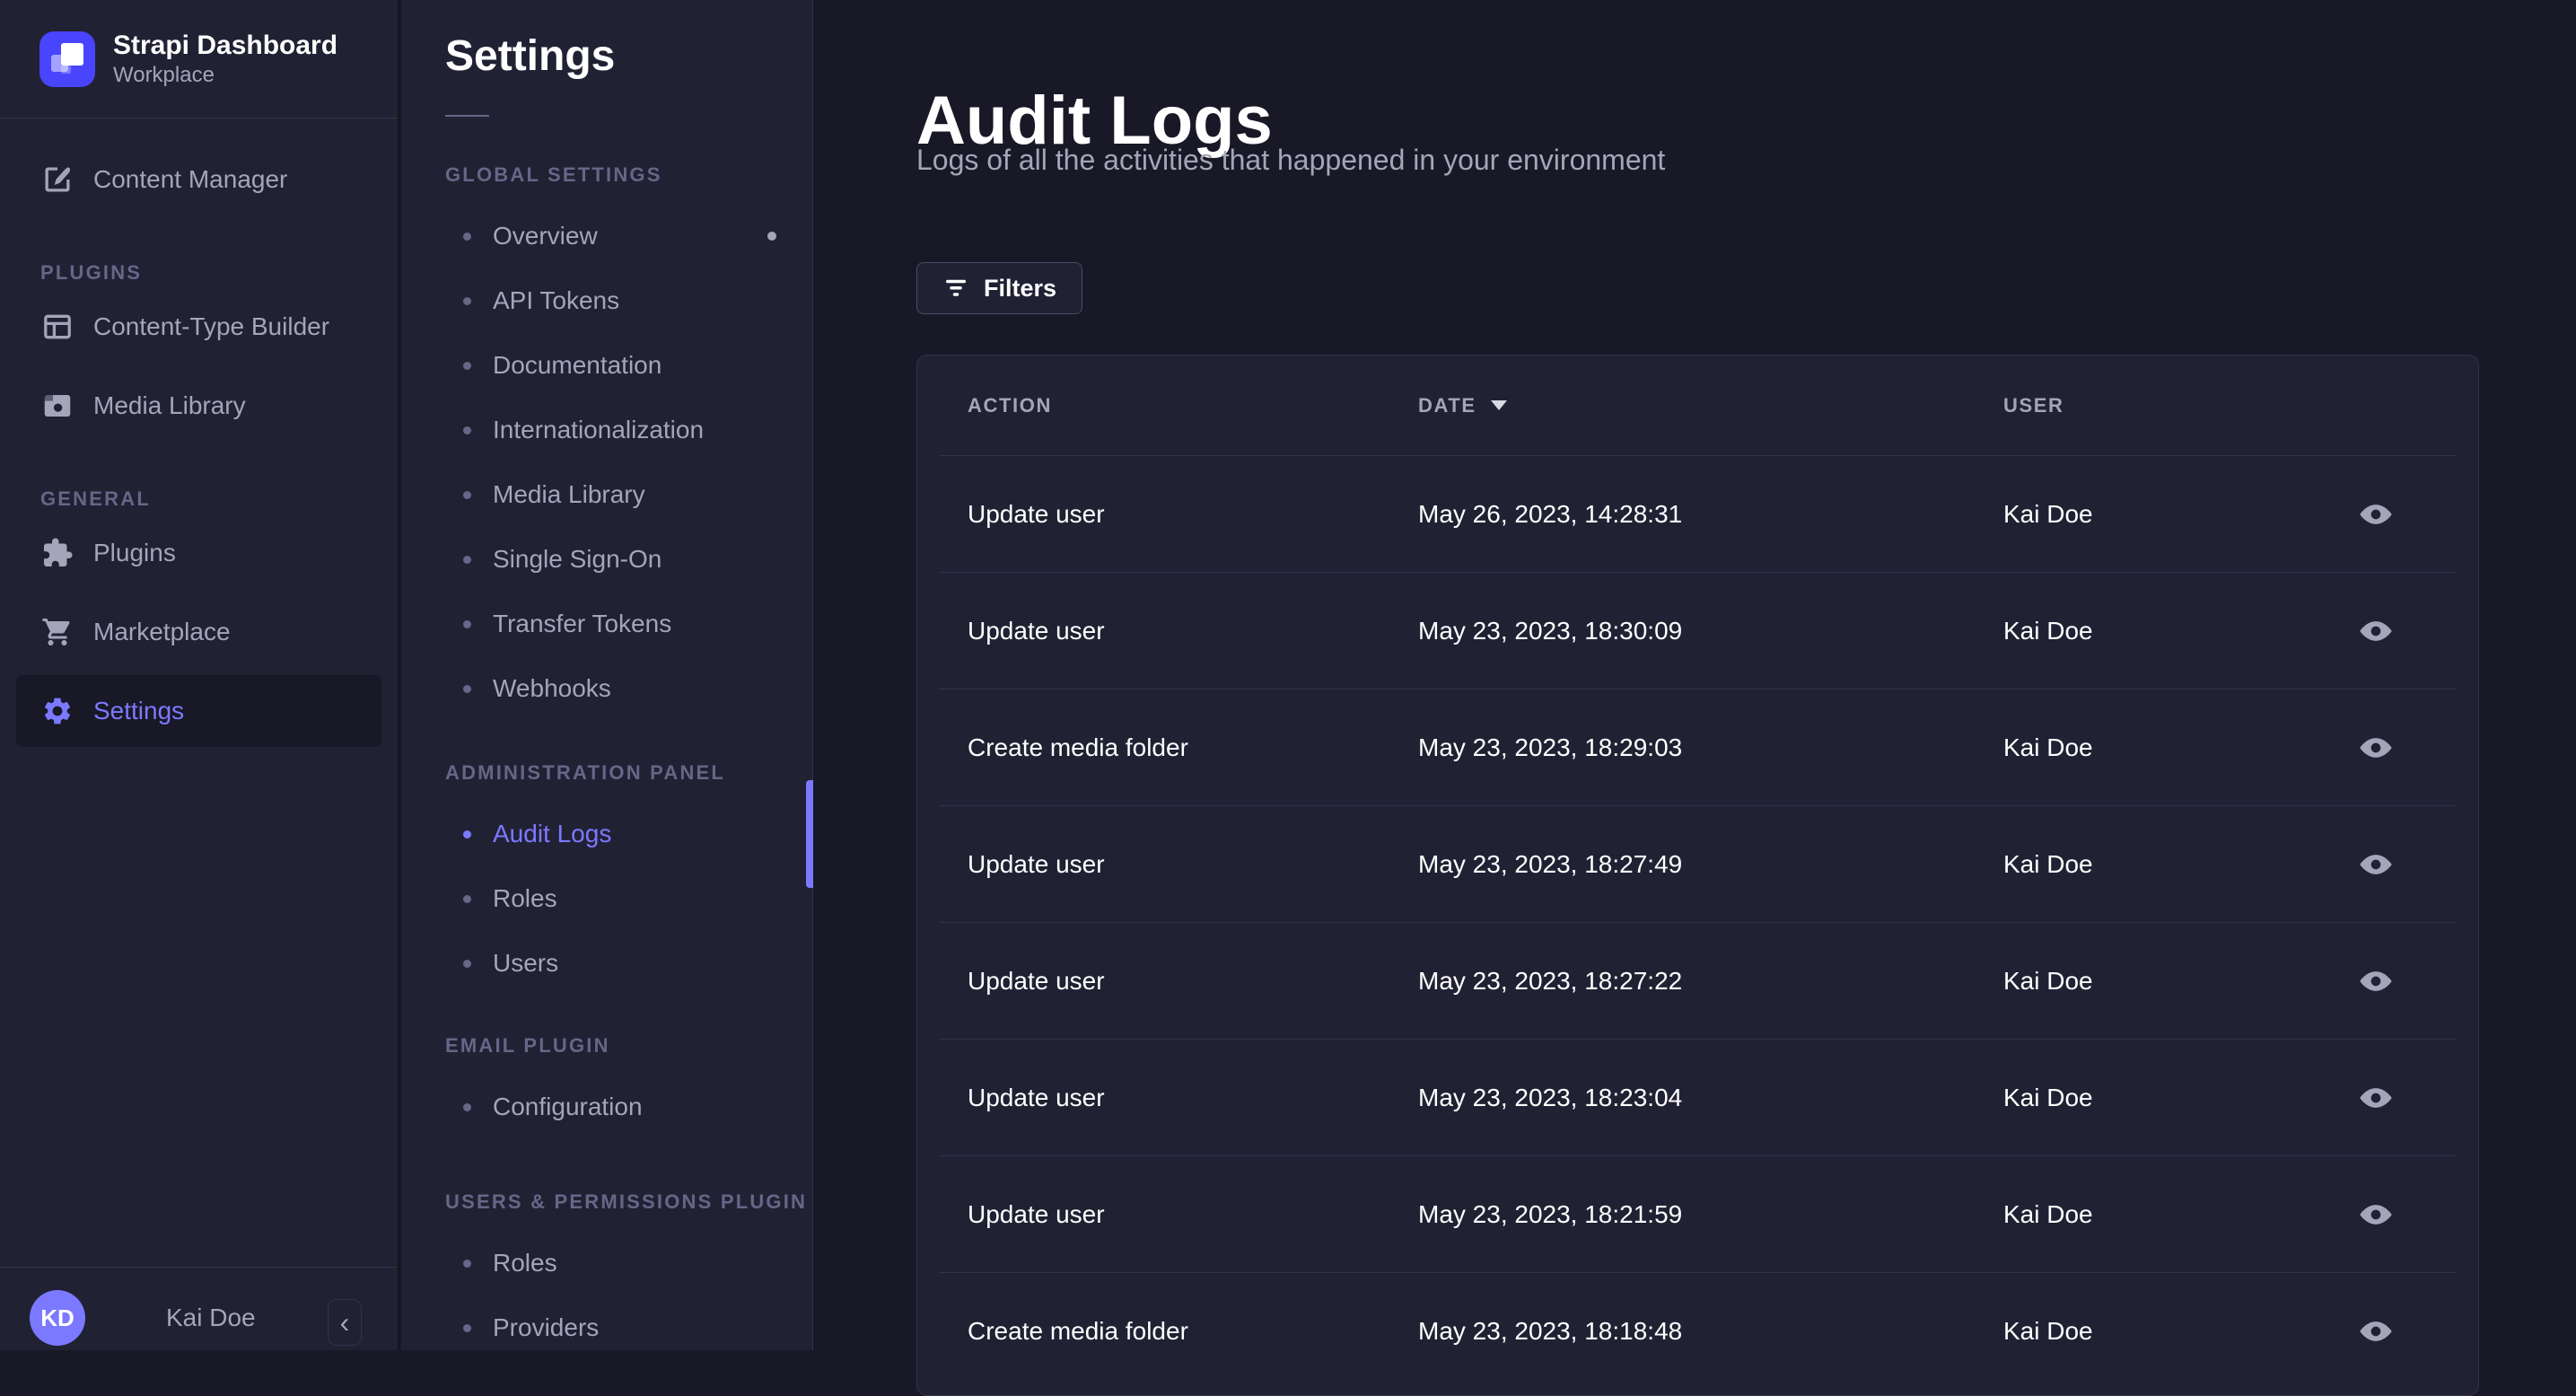 The width and height of the screenshot is (2576, 1396). What do you see at coordinates (606, 1263) in the screenshot?
I see `settings-item-up-roles: Roles` at bounding box center [606, 1263].